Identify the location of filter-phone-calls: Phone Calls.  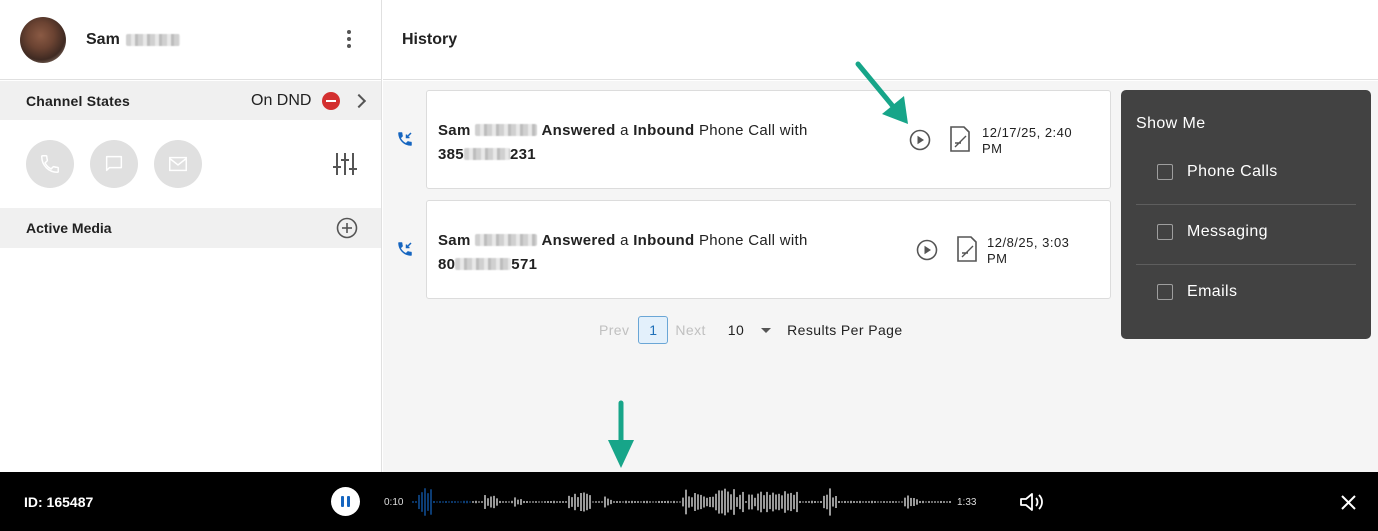
(1246, 172).